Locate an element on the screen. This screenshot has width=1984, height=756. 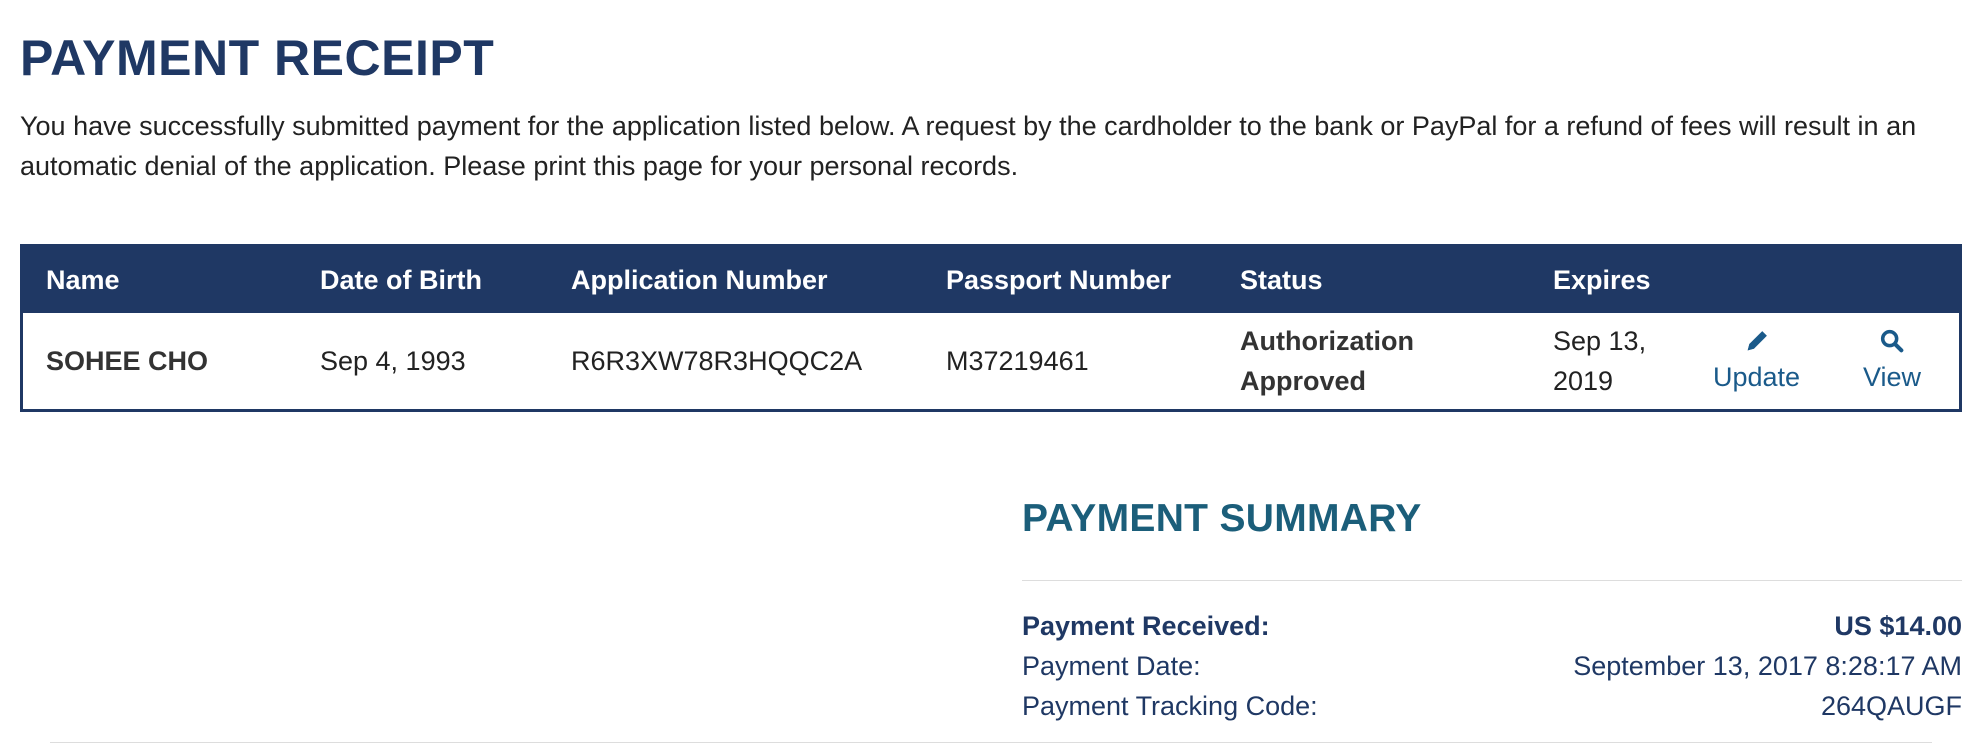
applicant-name: SOHEE CHO is located at coordinates (127, 361).